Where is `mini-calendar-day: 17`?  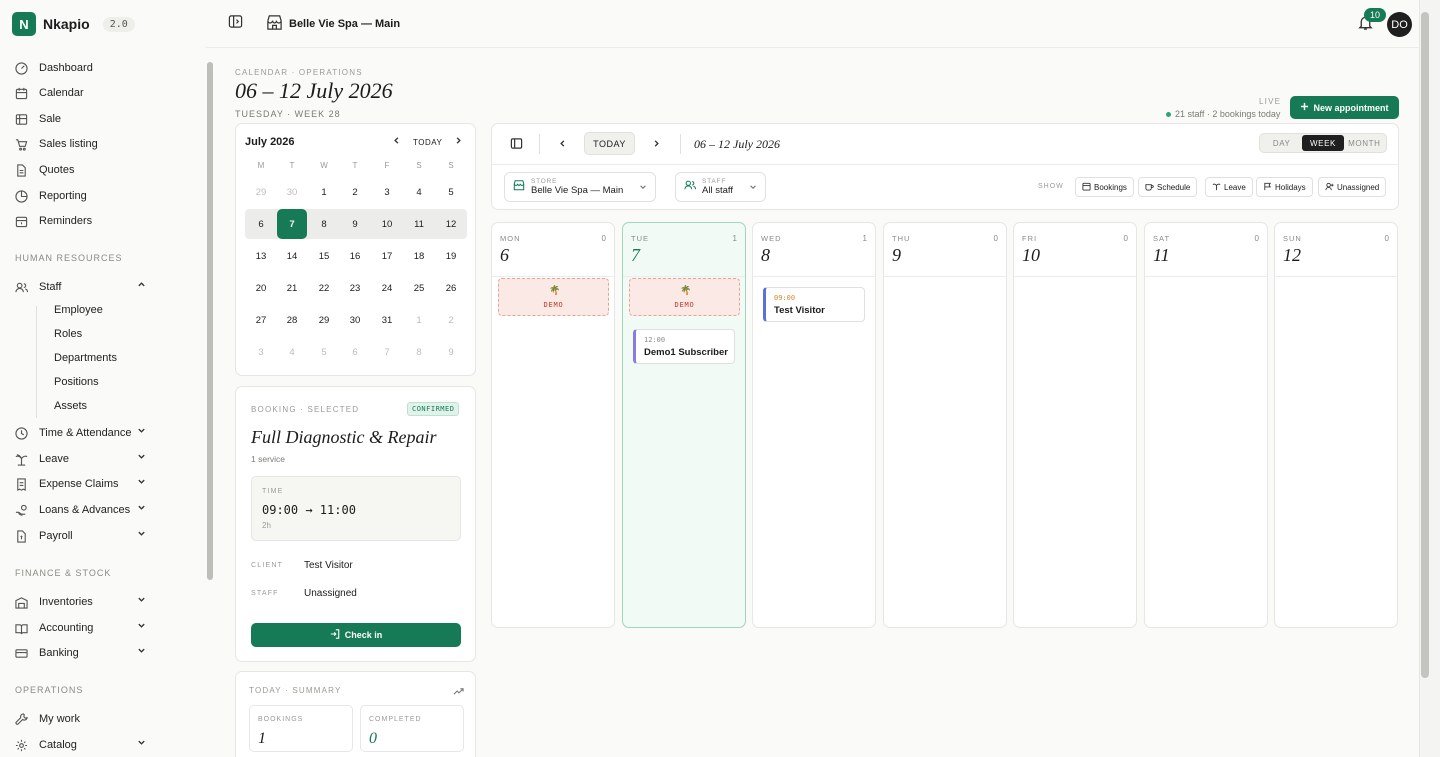
mini-calendar-day: 17 is located at coordinates (387, 256).